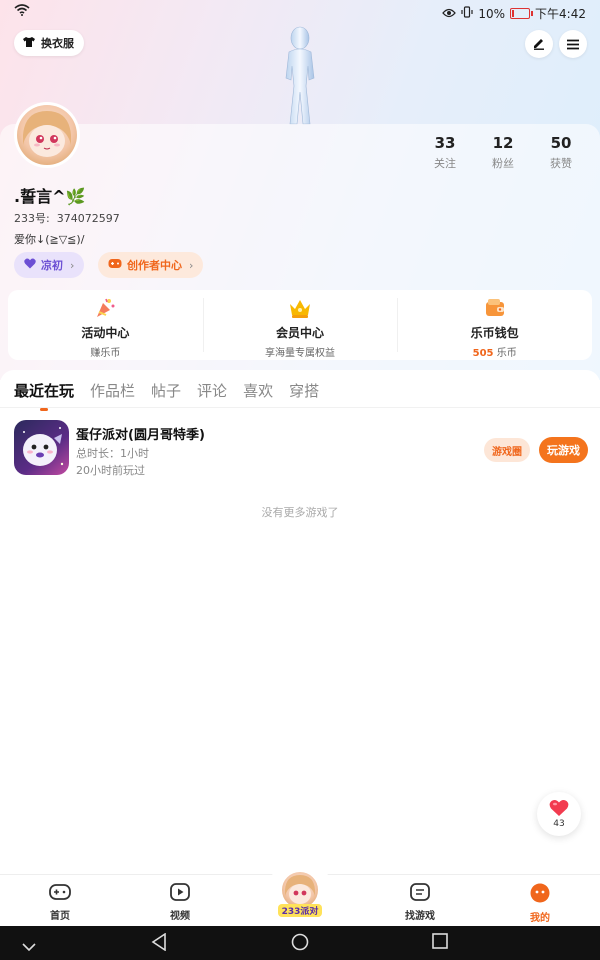  I want to click on membership-center: 会员中心 享海量专属权益, so click(300, 325).